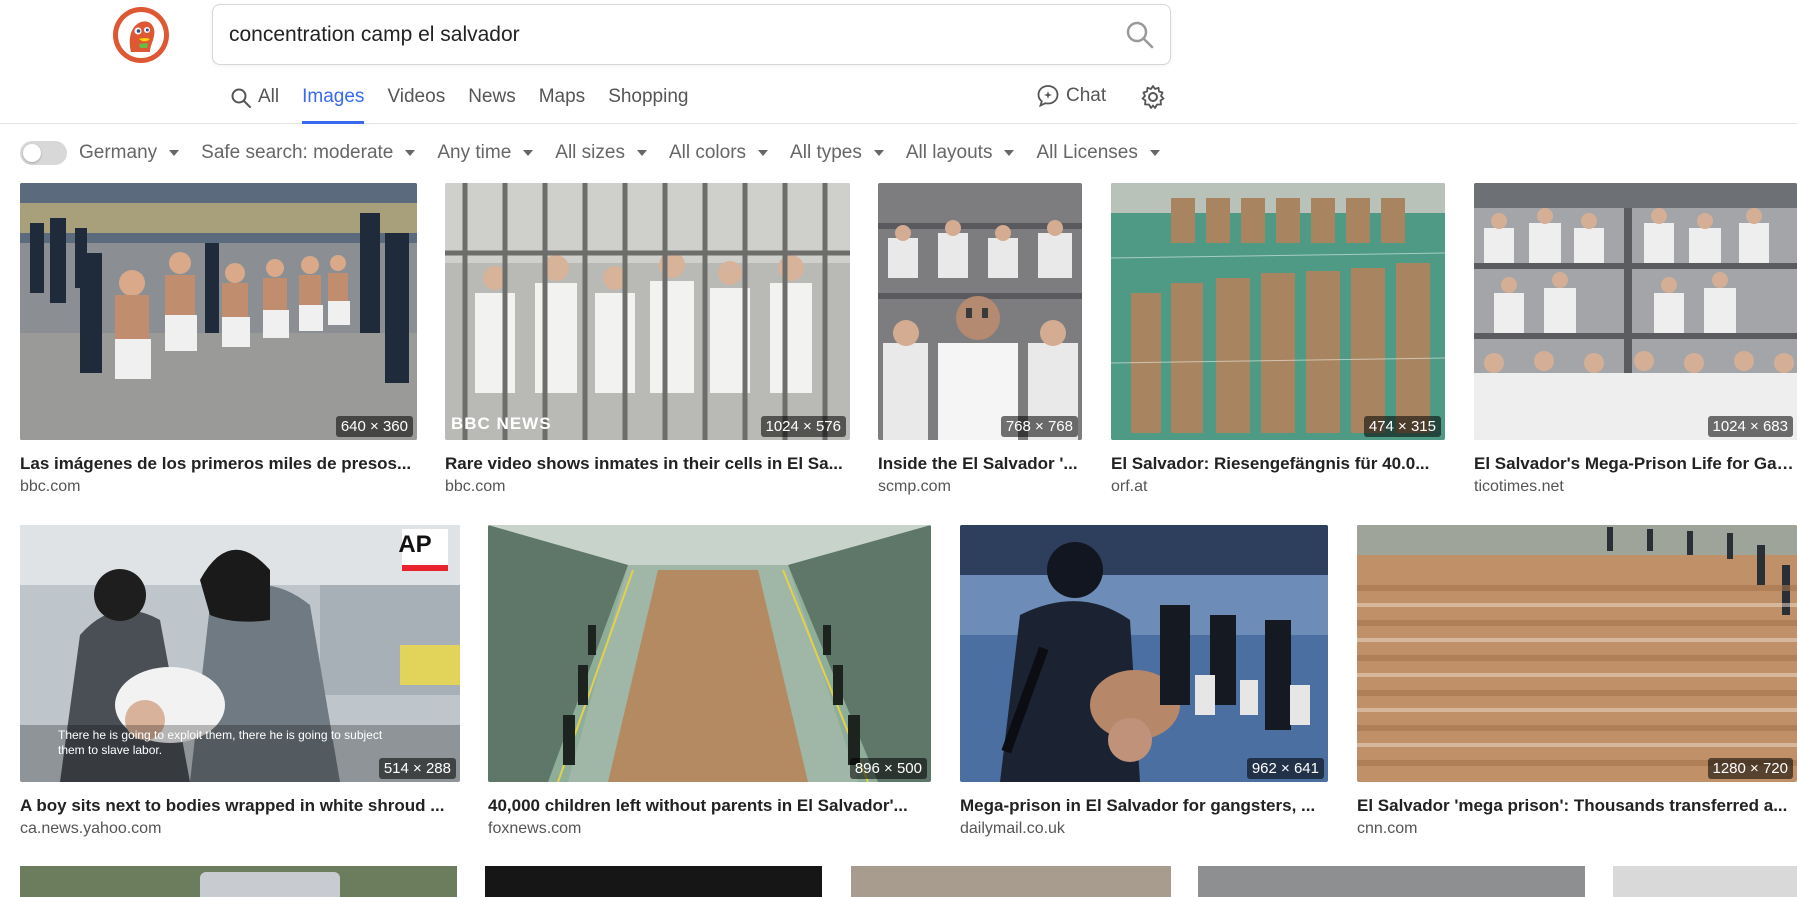 The width and height of the screenshot is (1797, 897). I want to click on officers-escorting-prisoners-image, so click(218, 311).